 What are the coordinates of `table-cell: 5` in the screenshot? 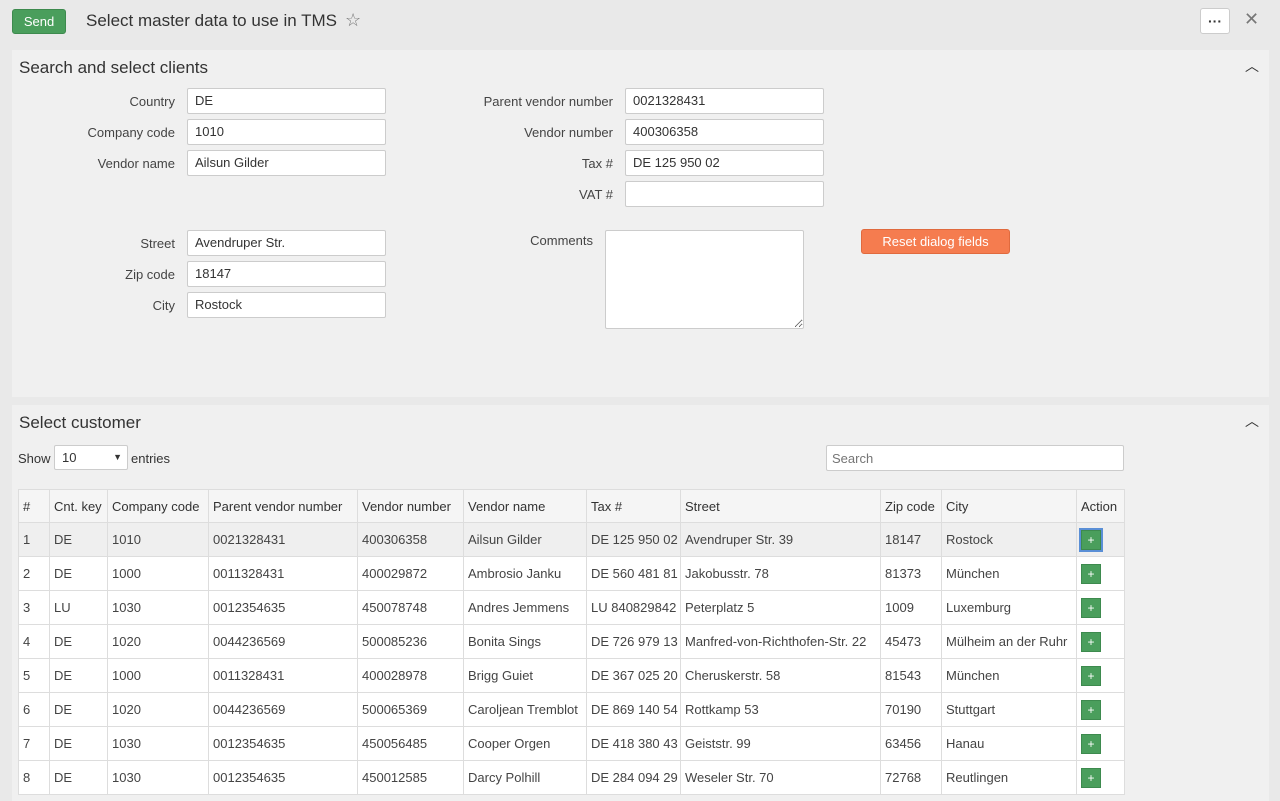 It's located at (34, 675).